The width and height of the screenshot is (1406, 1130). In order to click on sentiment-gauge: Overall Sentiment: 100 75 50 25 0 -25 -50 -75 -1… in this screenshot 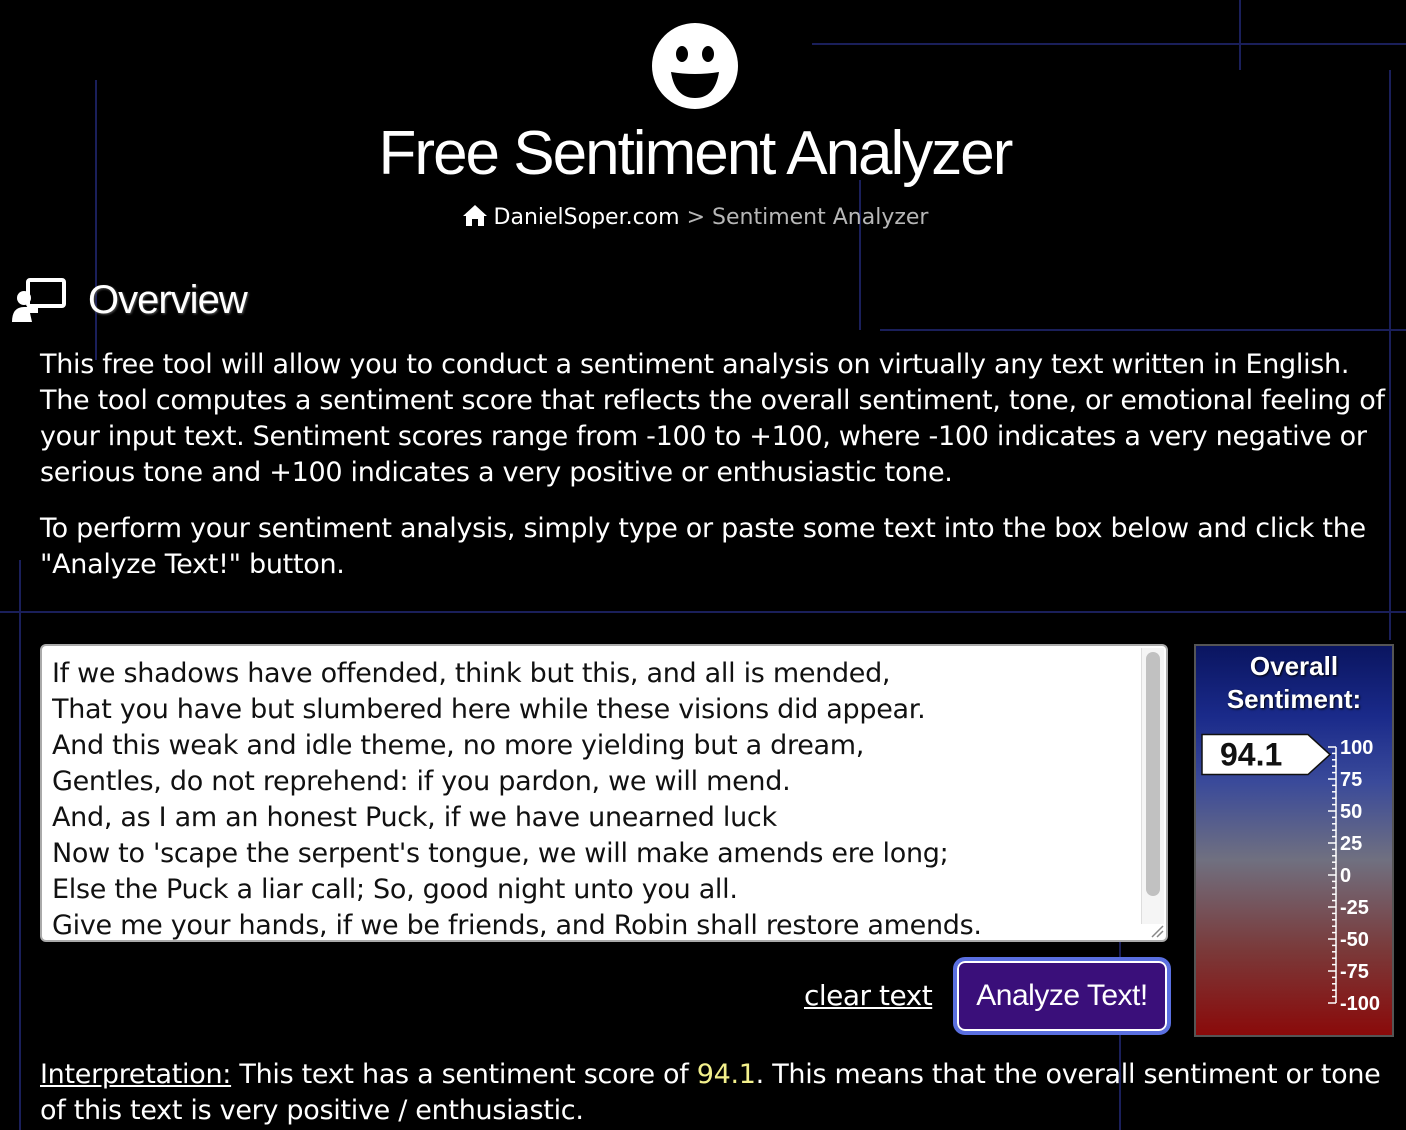, I will do `click(1294, 840)`.